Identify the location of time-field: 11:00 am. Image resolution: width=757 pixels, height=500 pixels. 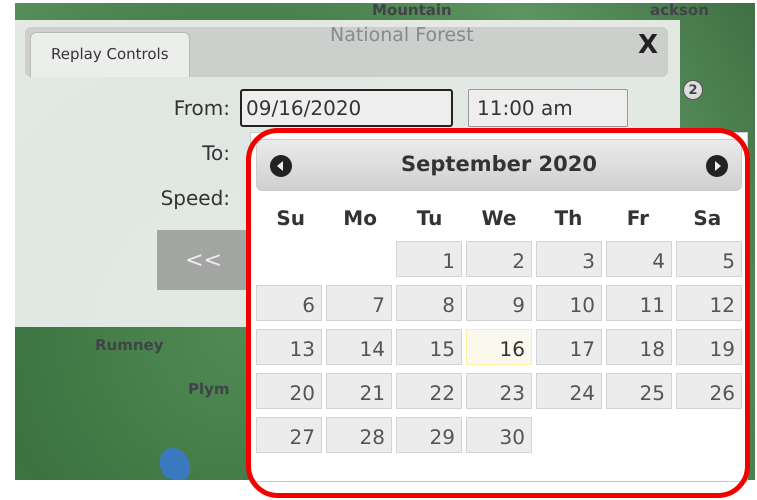
(548, 107).